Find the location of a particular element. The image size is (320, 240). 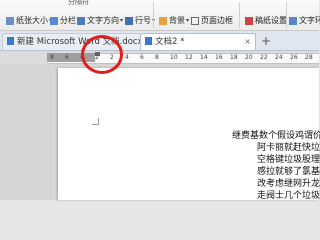

line-number-button: 行号▾ is located at coordinates (140, 20).